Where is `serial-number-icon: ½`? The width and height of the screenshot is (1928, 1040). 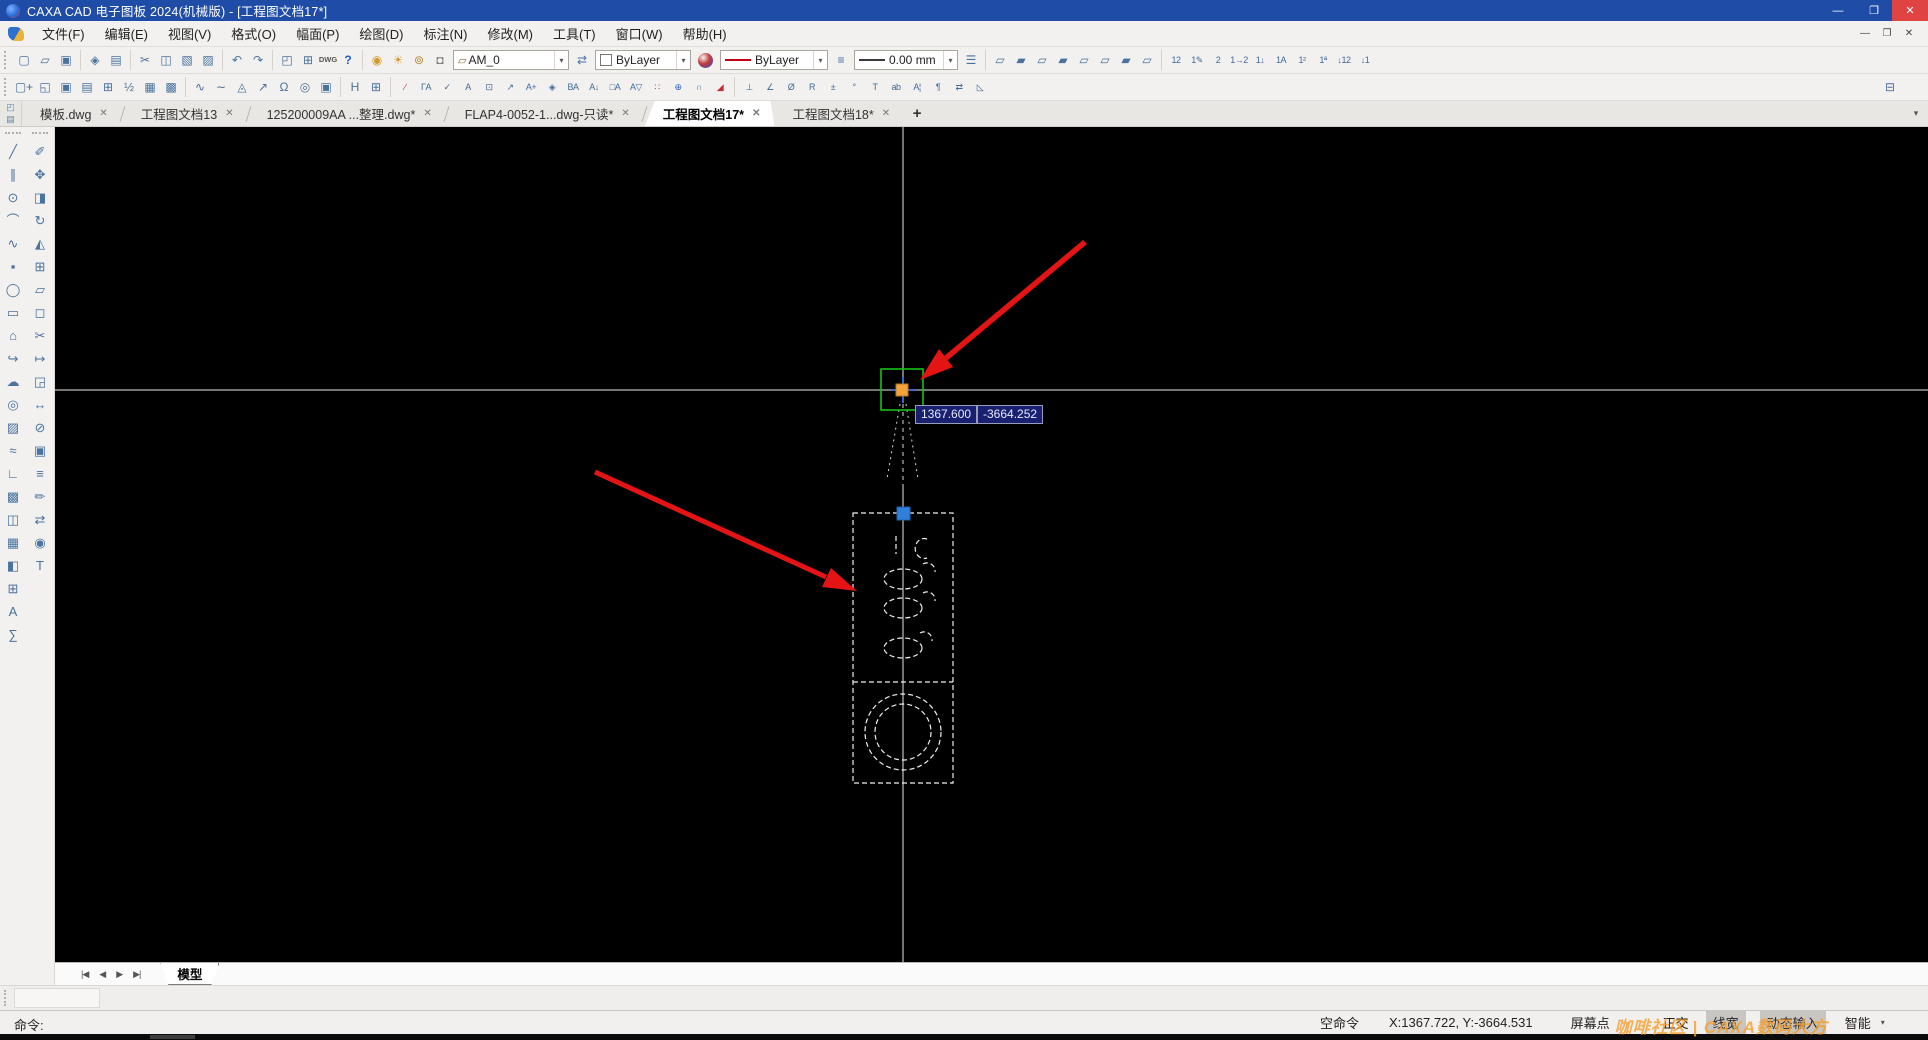
serial-number-icon: ½ is located at coordinates (129, 87).